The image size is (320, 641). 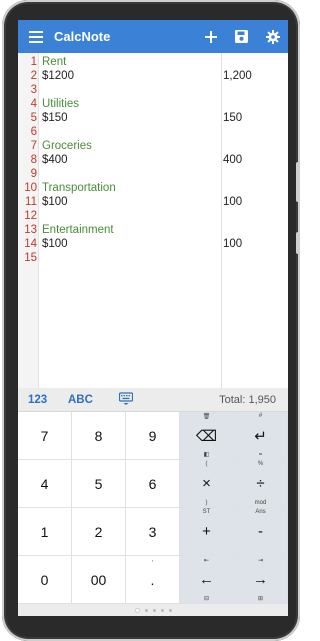 I want to click on editor-line: 14 $100 100, so click(x=153, y=244).